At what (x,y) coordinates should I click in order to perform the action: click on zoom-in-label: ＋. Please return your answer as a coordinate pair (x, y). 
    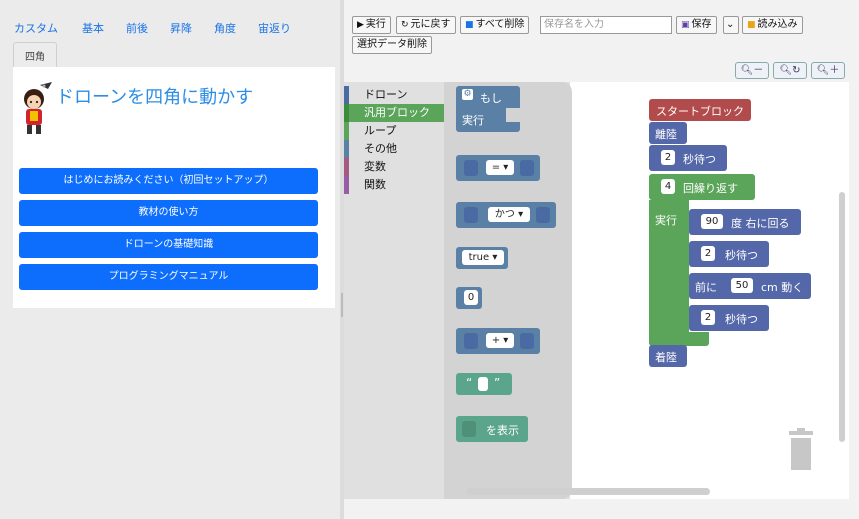
    Looking at the image, I should click on (834, 70).